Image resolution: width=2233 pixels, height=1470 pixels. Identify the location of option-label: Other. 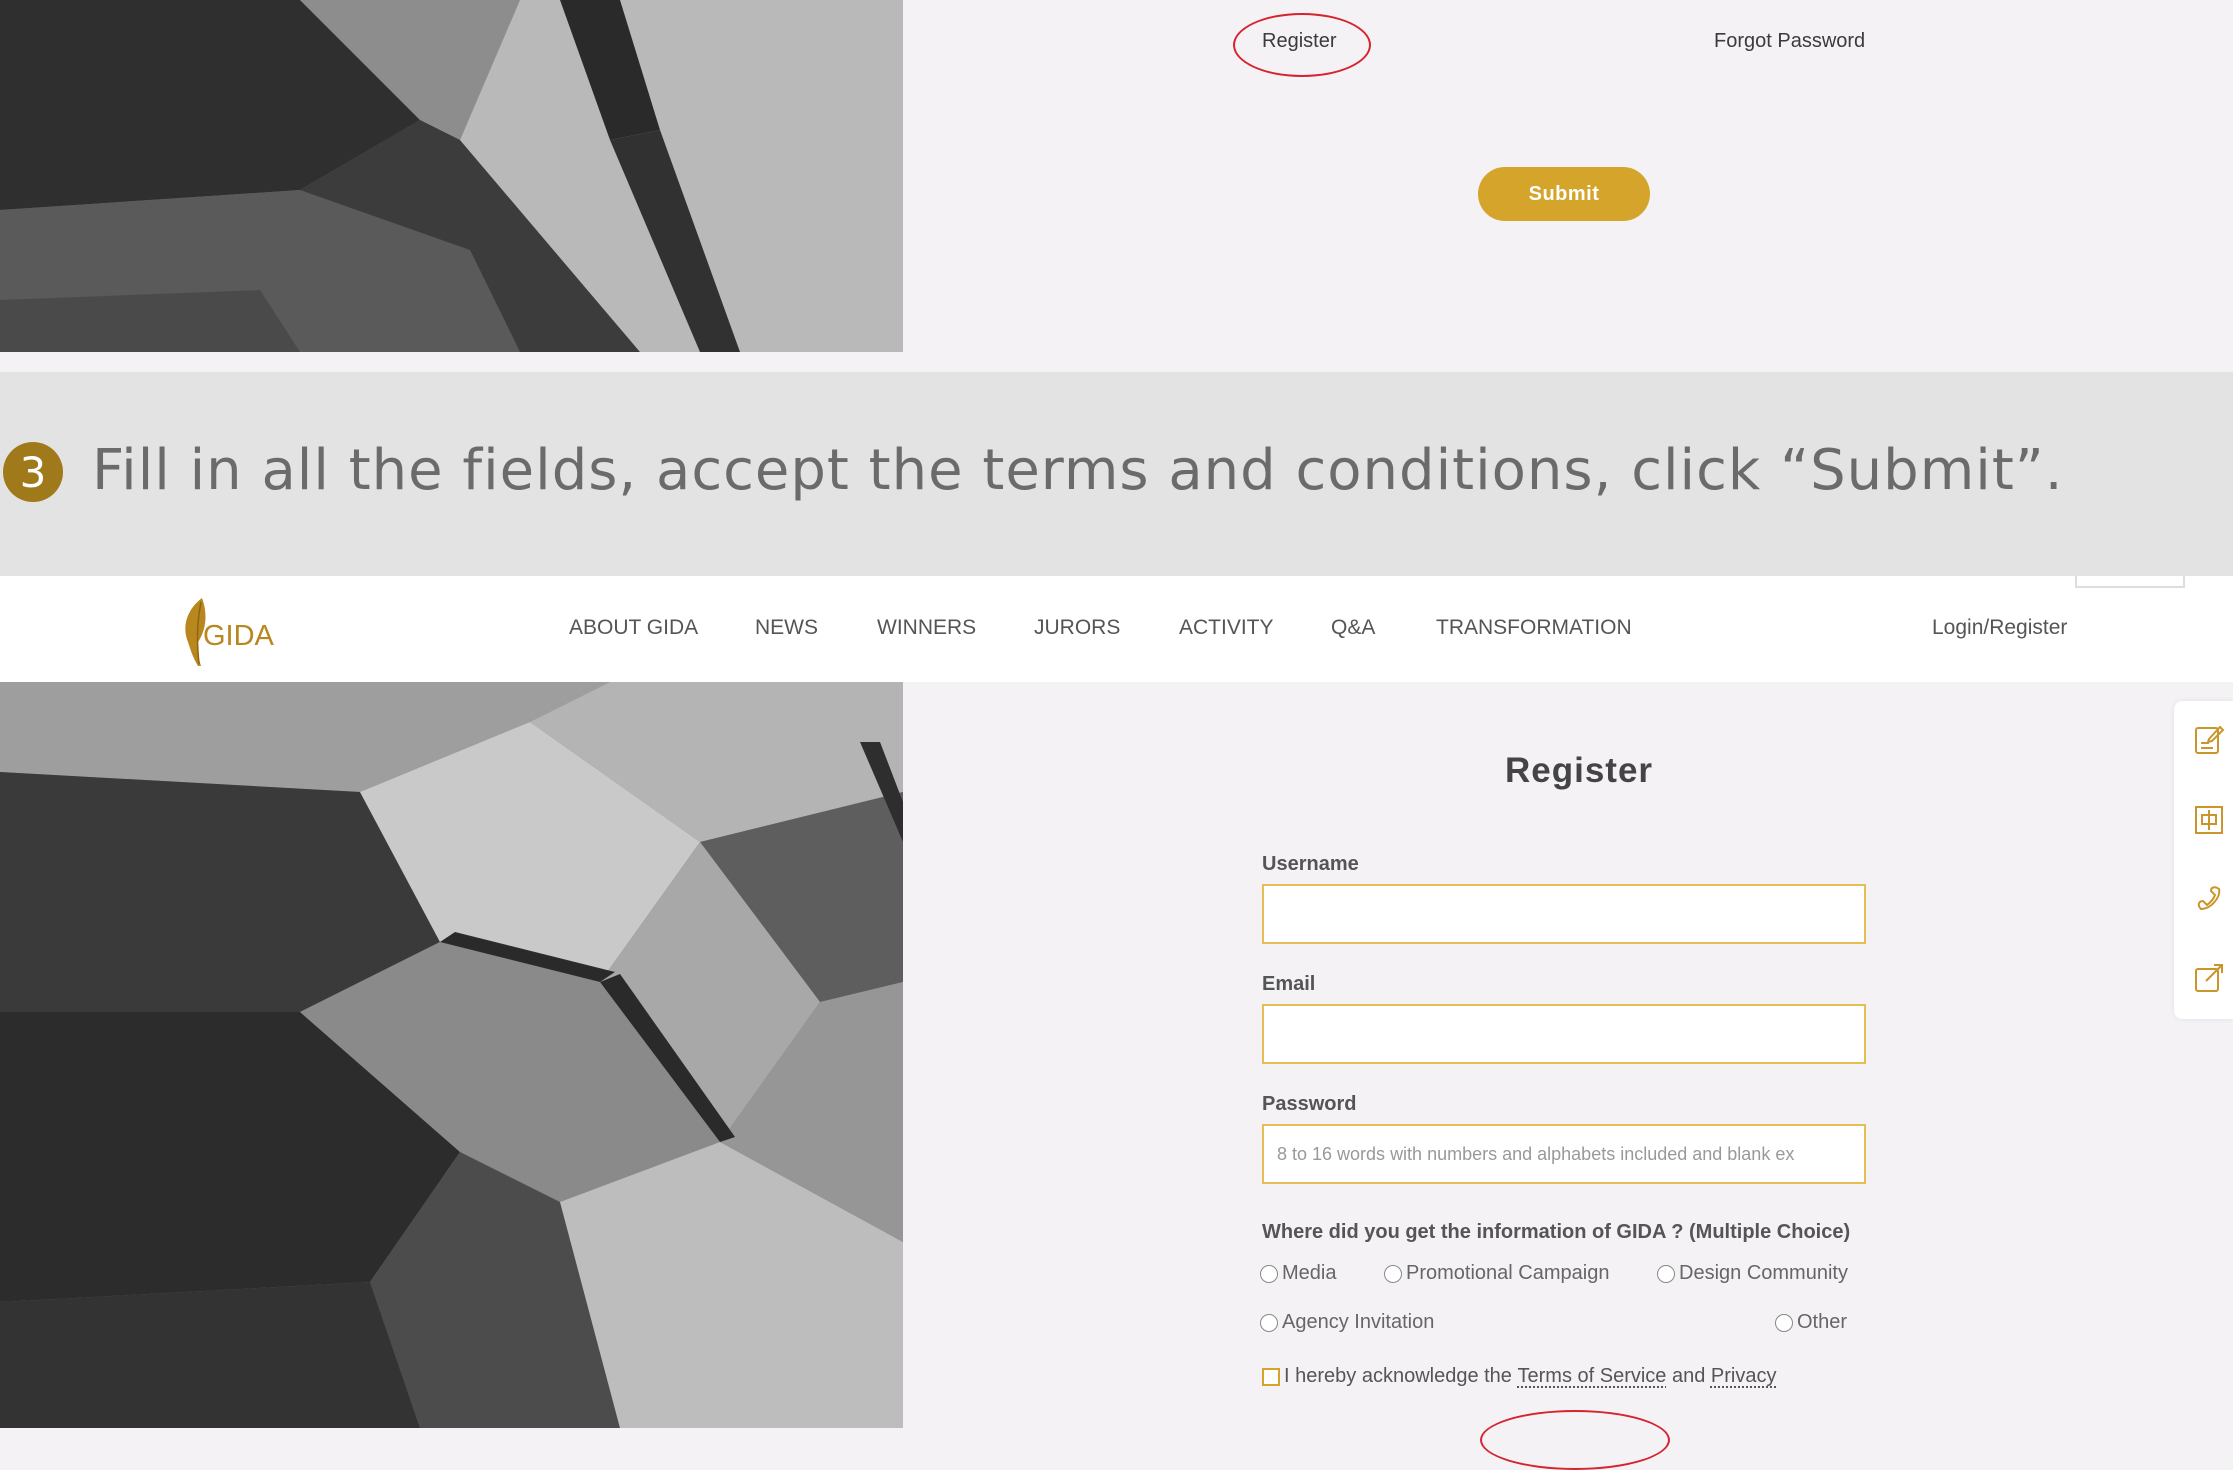
(1822, 1322).